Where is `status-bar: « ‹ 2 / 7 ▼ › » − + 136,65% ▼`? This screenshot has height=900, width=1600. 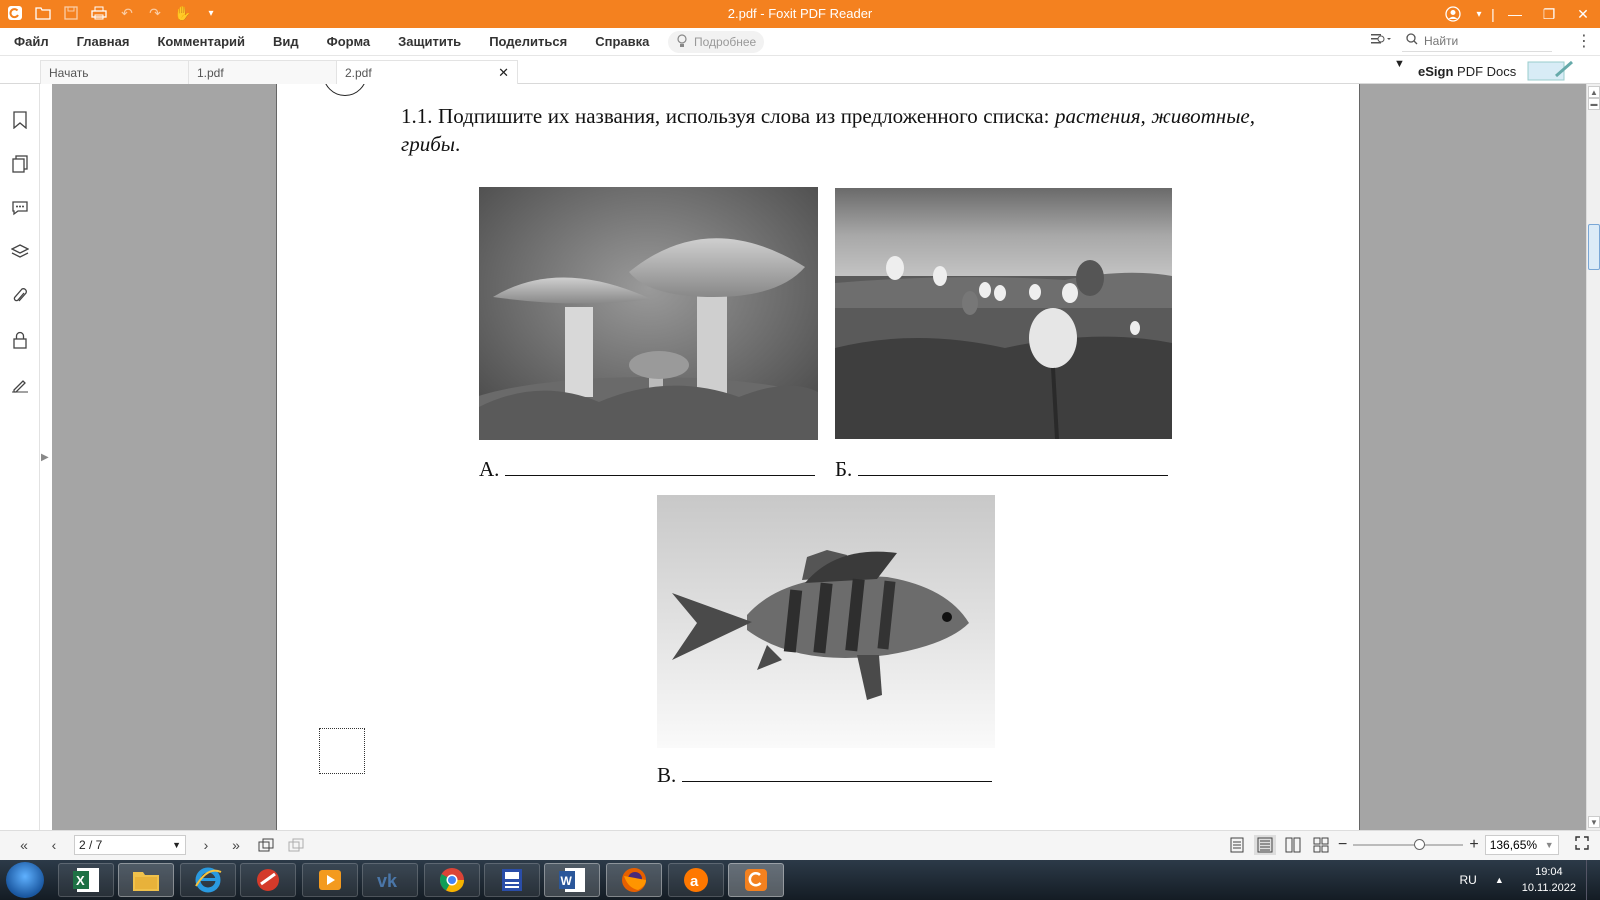 status-bar: « ‹ 2 / 7 ▼ › » − + 136,65% ▼ is located at coordinates (800, 845).